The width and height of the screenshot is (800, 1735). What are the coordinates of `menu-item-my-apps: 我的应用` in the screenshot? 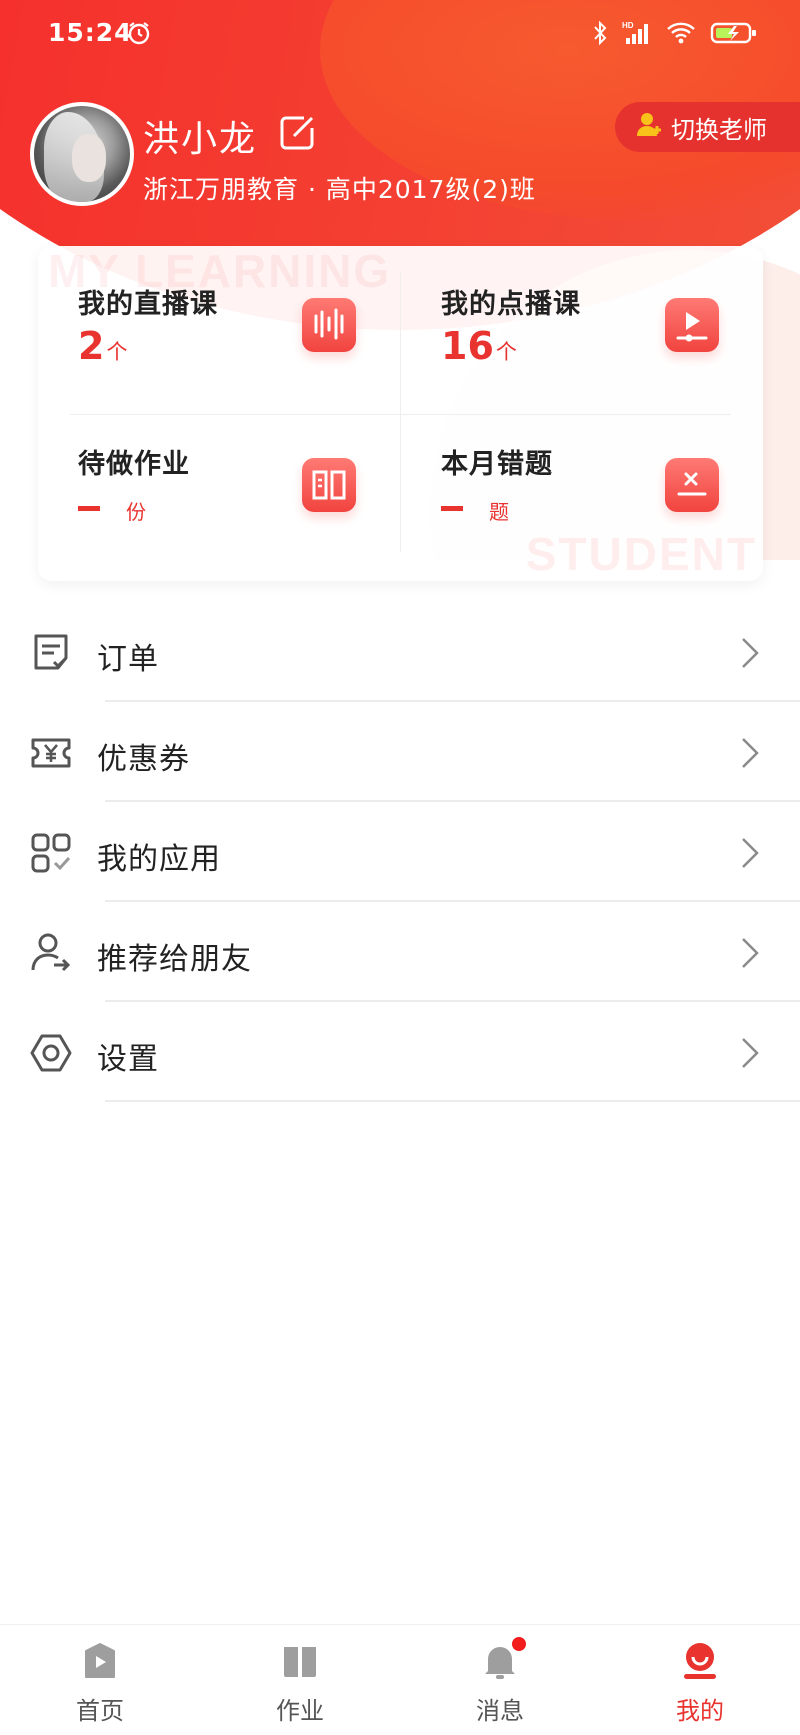 It's located at (400, 852).